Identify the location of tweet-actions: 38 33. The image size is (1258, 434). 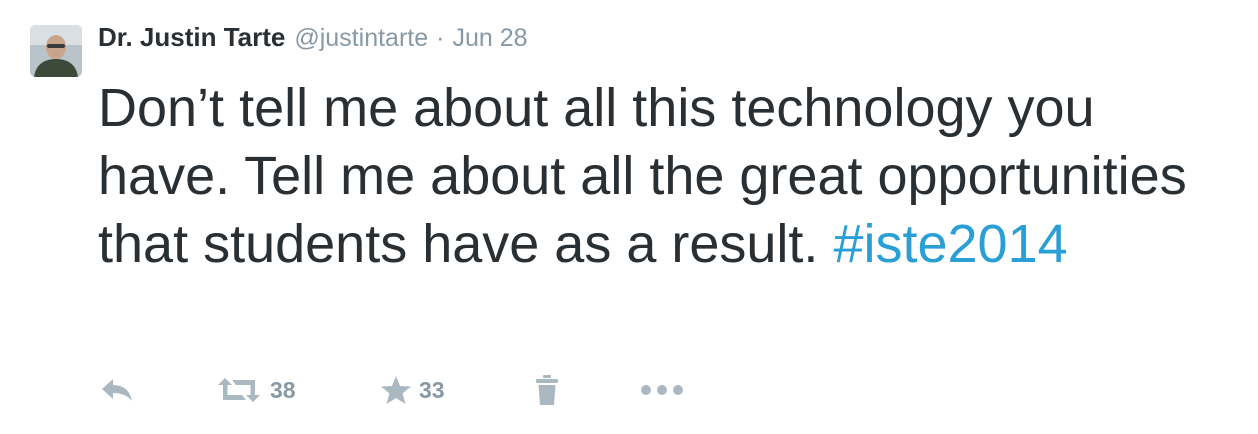
(392, 390).